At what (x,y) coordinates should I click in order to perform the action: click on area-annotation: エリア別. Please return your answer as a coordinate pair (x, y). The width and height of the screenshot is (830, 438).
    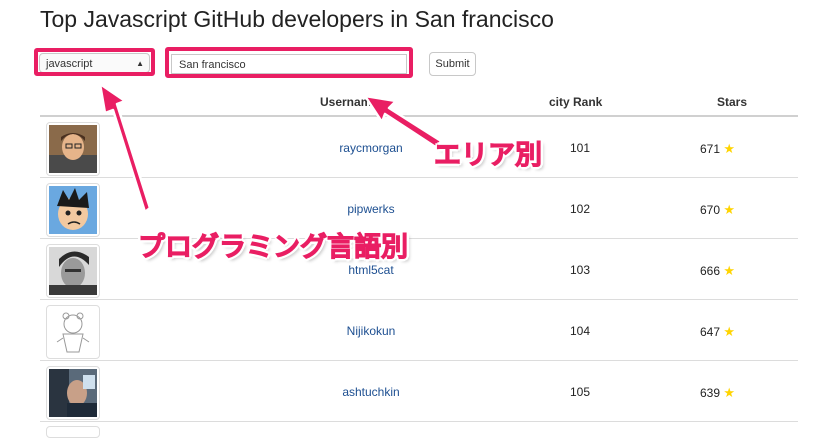
    Looking at the image, I should click on (488, 156).